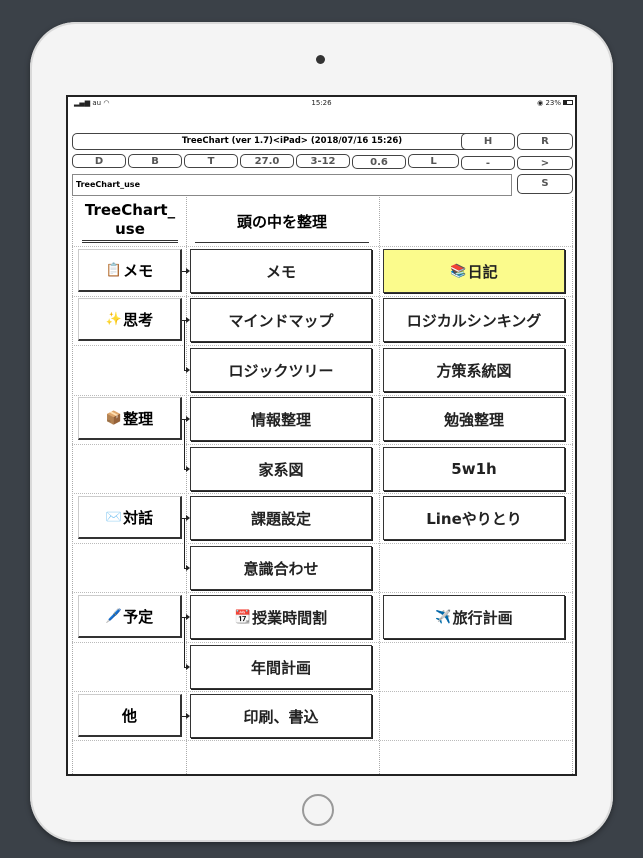 Image resolution: width=643 pixels, height=858 pixels. Describe the element at coordinates (474, 518) in the screenshot. I see `node-line-chat: Lineやりとり` at that location.